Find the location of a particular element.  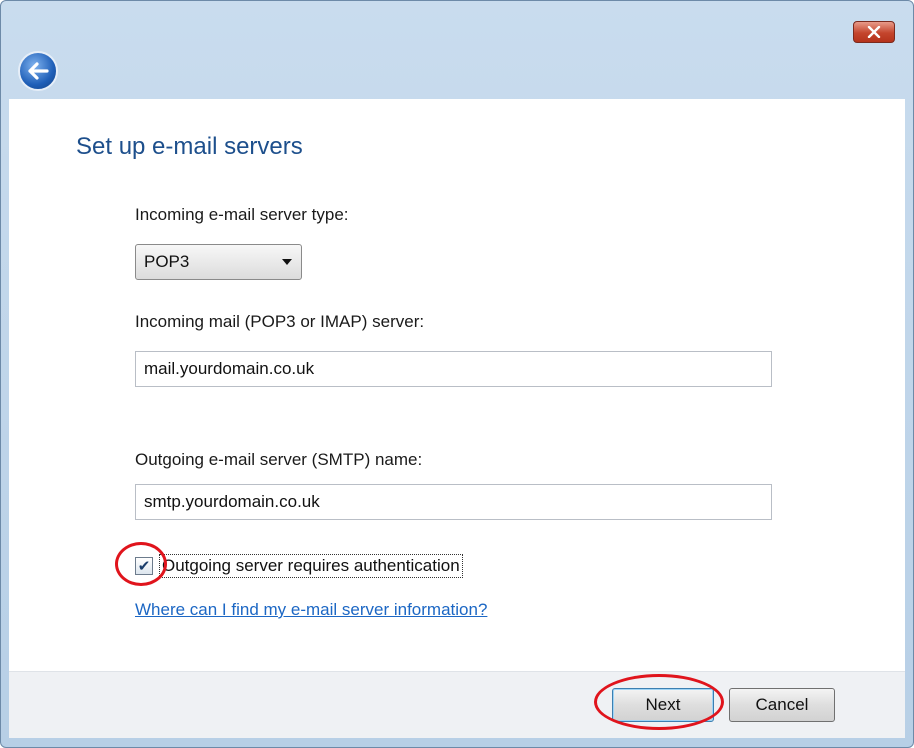

title-bar is located at coordinates (457, 49).